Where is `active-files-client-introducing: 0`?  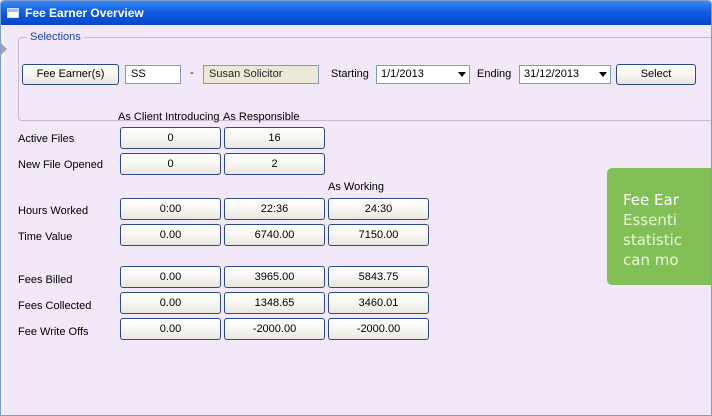 active-files-client-introducing: 0 is located at coordinates (170, 138).